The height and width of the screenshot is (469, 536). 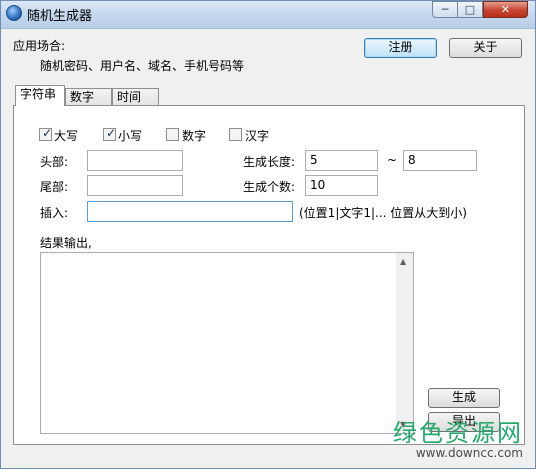 What do you see at coordinates (135, 160) in the screenshot?
I see `head-input` at bounding box center [135, 160].